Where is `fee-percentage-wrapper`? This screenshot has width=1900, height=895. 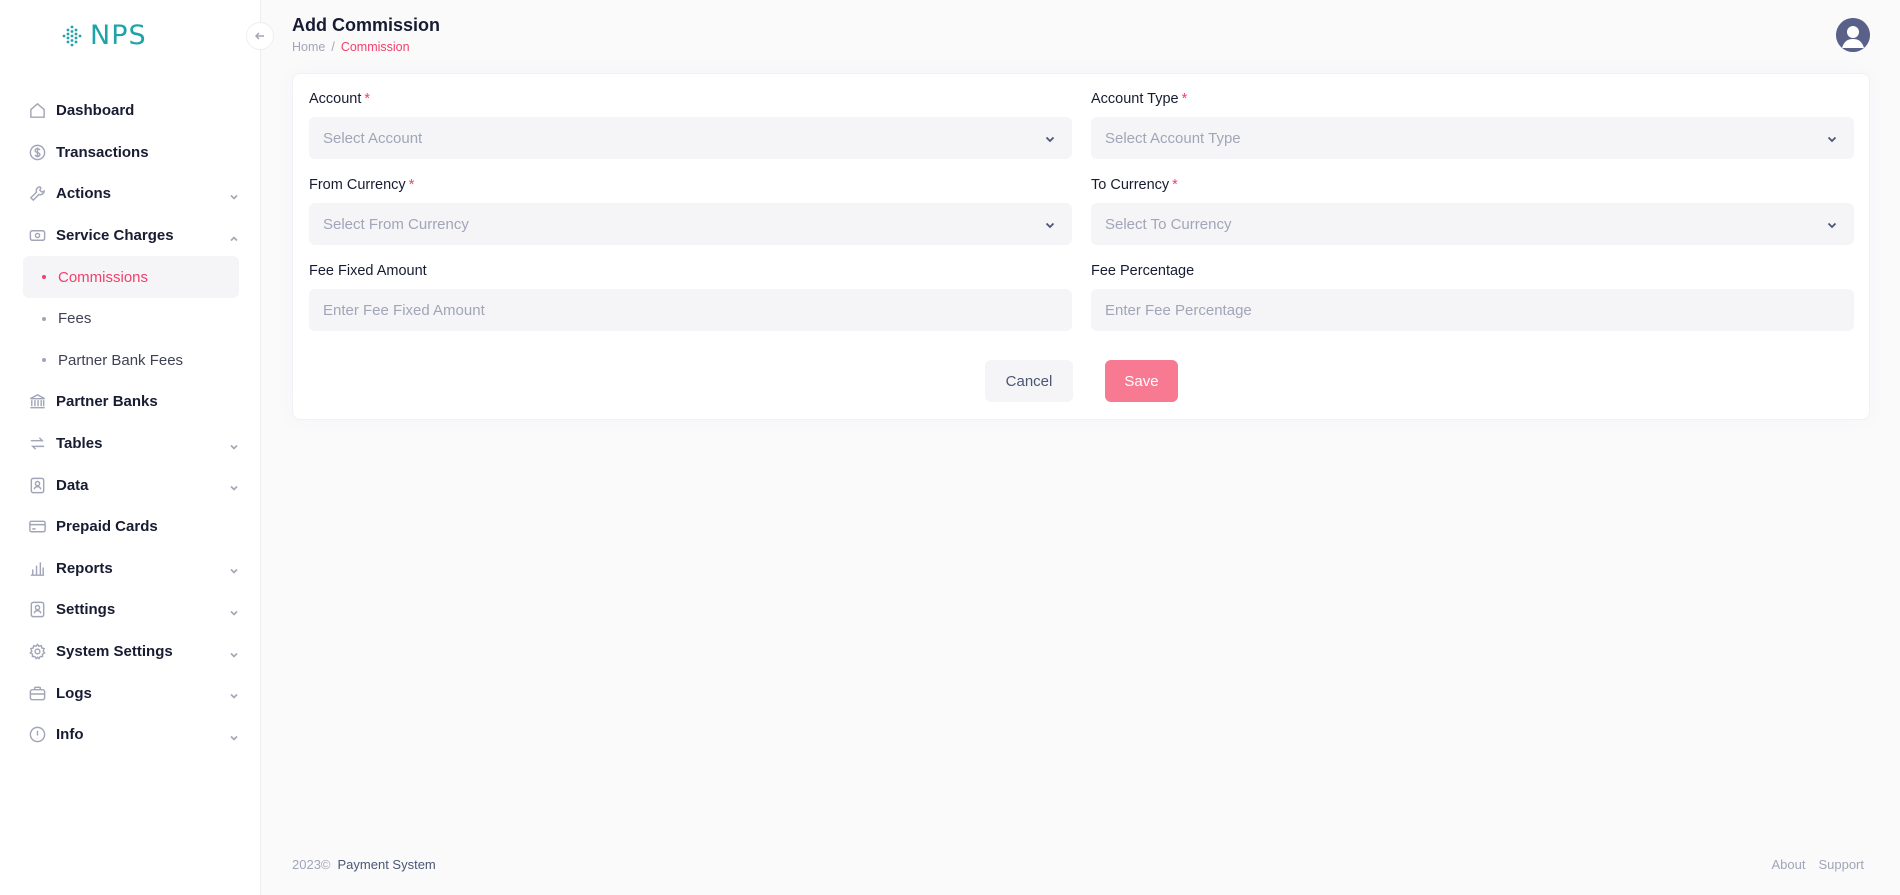
fee-percentage-wrapper is located at coordinates (1472, 310).